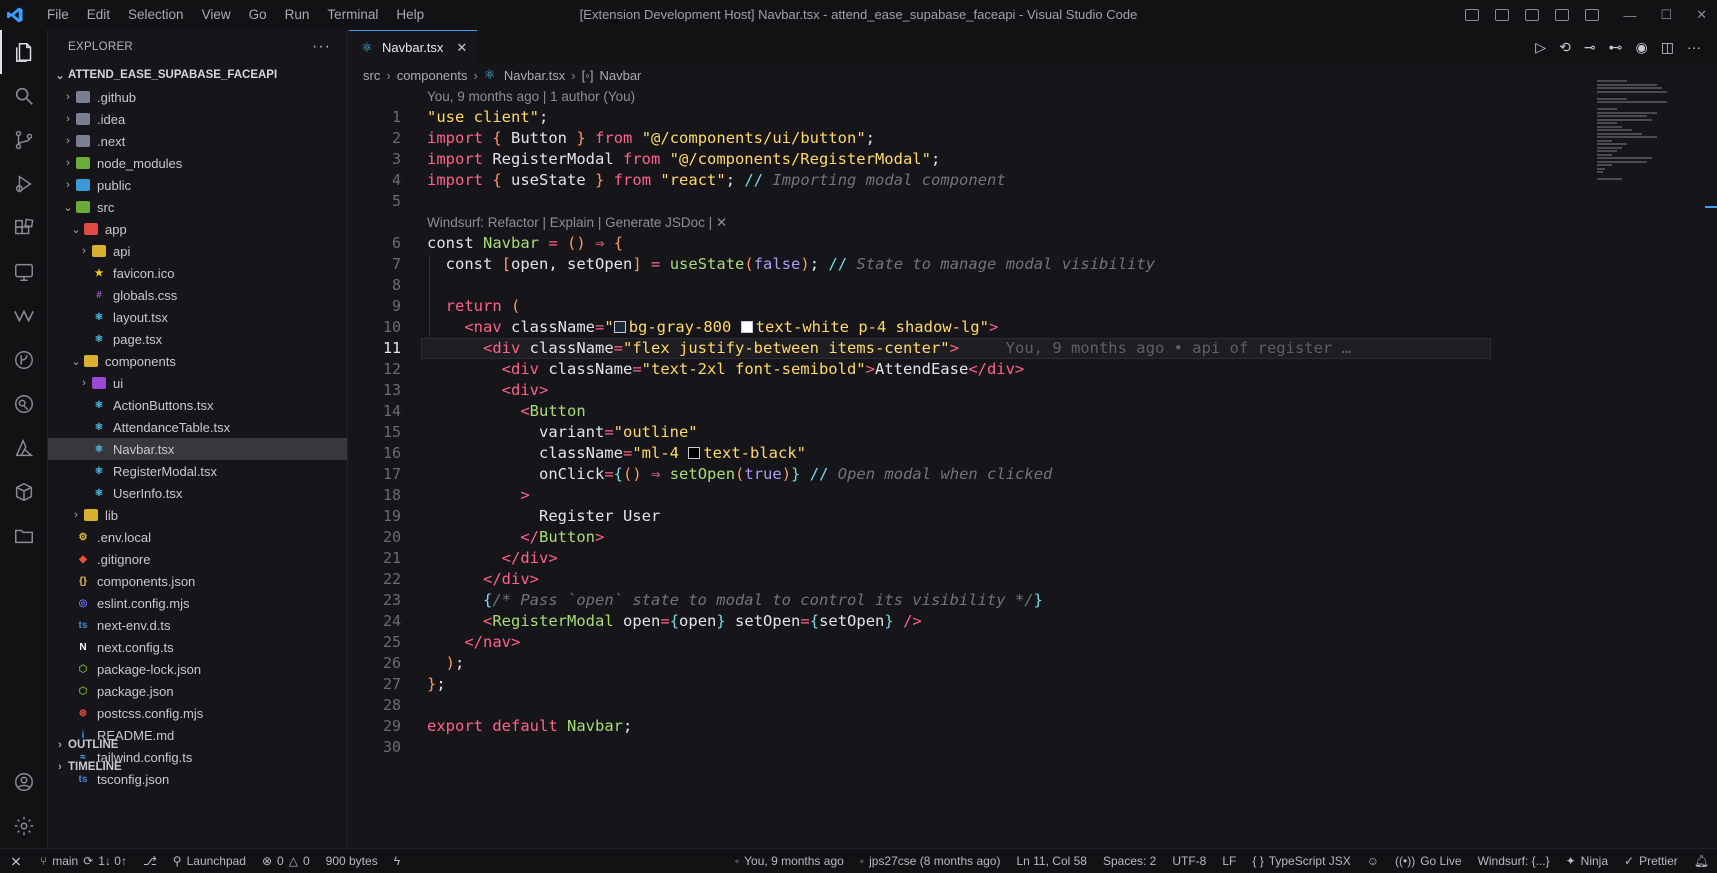 The width and height of the screenshot is (1717, 873). What do you see at coordinates (969, 411) in the screenshot?
I see `code-line: 14 <Button` at bounding box center [969, 411].